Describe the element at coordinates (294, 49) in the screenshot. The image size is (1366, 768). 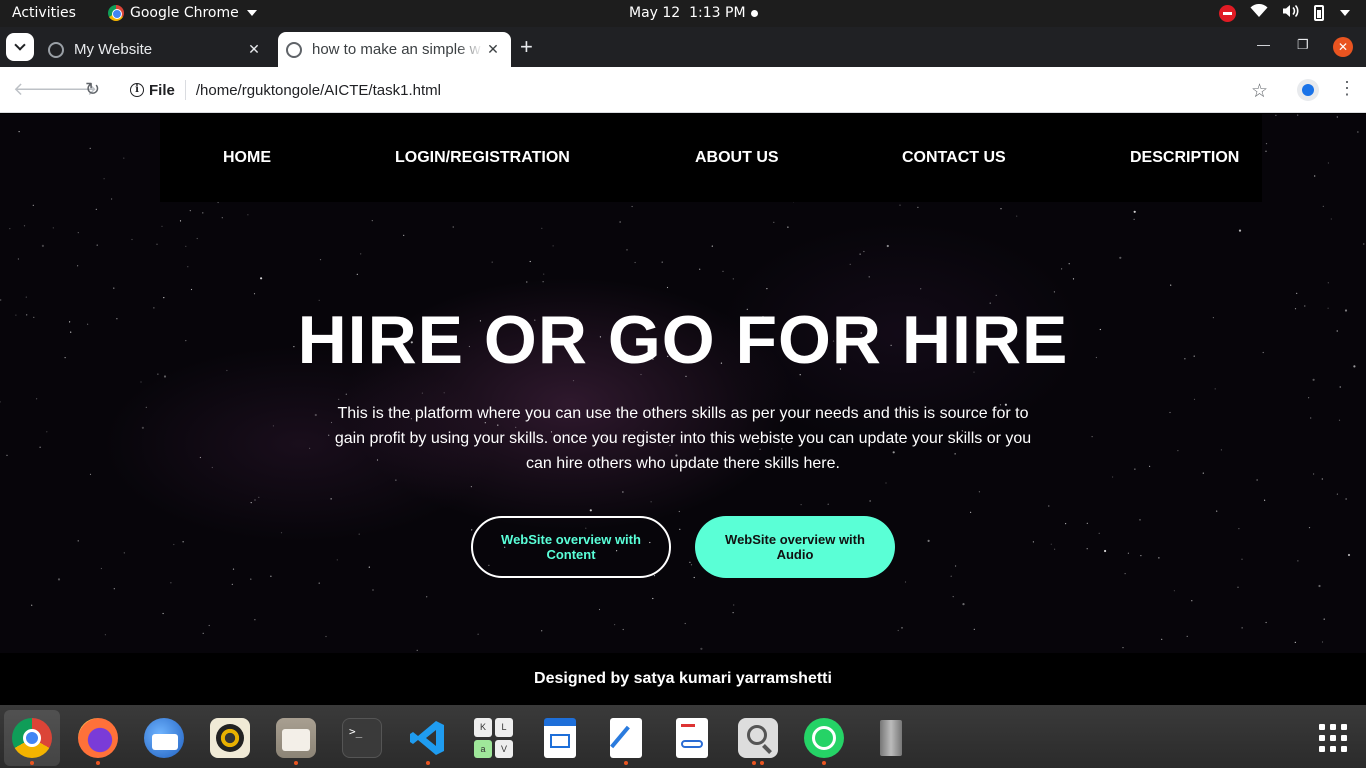
I see `globe-icon` at that location.